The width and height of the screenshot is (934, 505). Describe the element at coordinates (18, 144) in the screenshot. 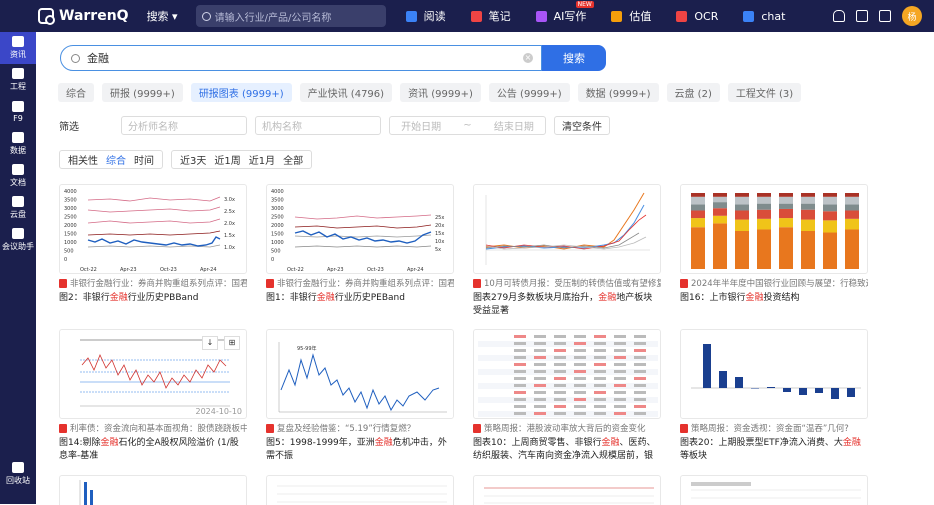

I see `sidebar-item-data: 数据` at that location.